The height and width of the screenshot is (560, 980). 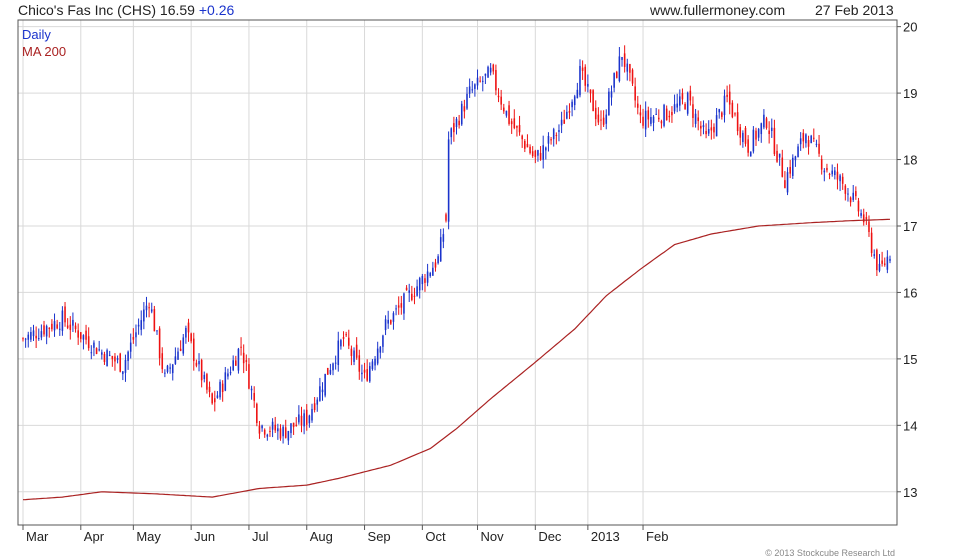 What do you see at coordinates (657, 536) in the screenshot?
I see `x-tick-label-11: Feb` at bounding box center [657, 536].